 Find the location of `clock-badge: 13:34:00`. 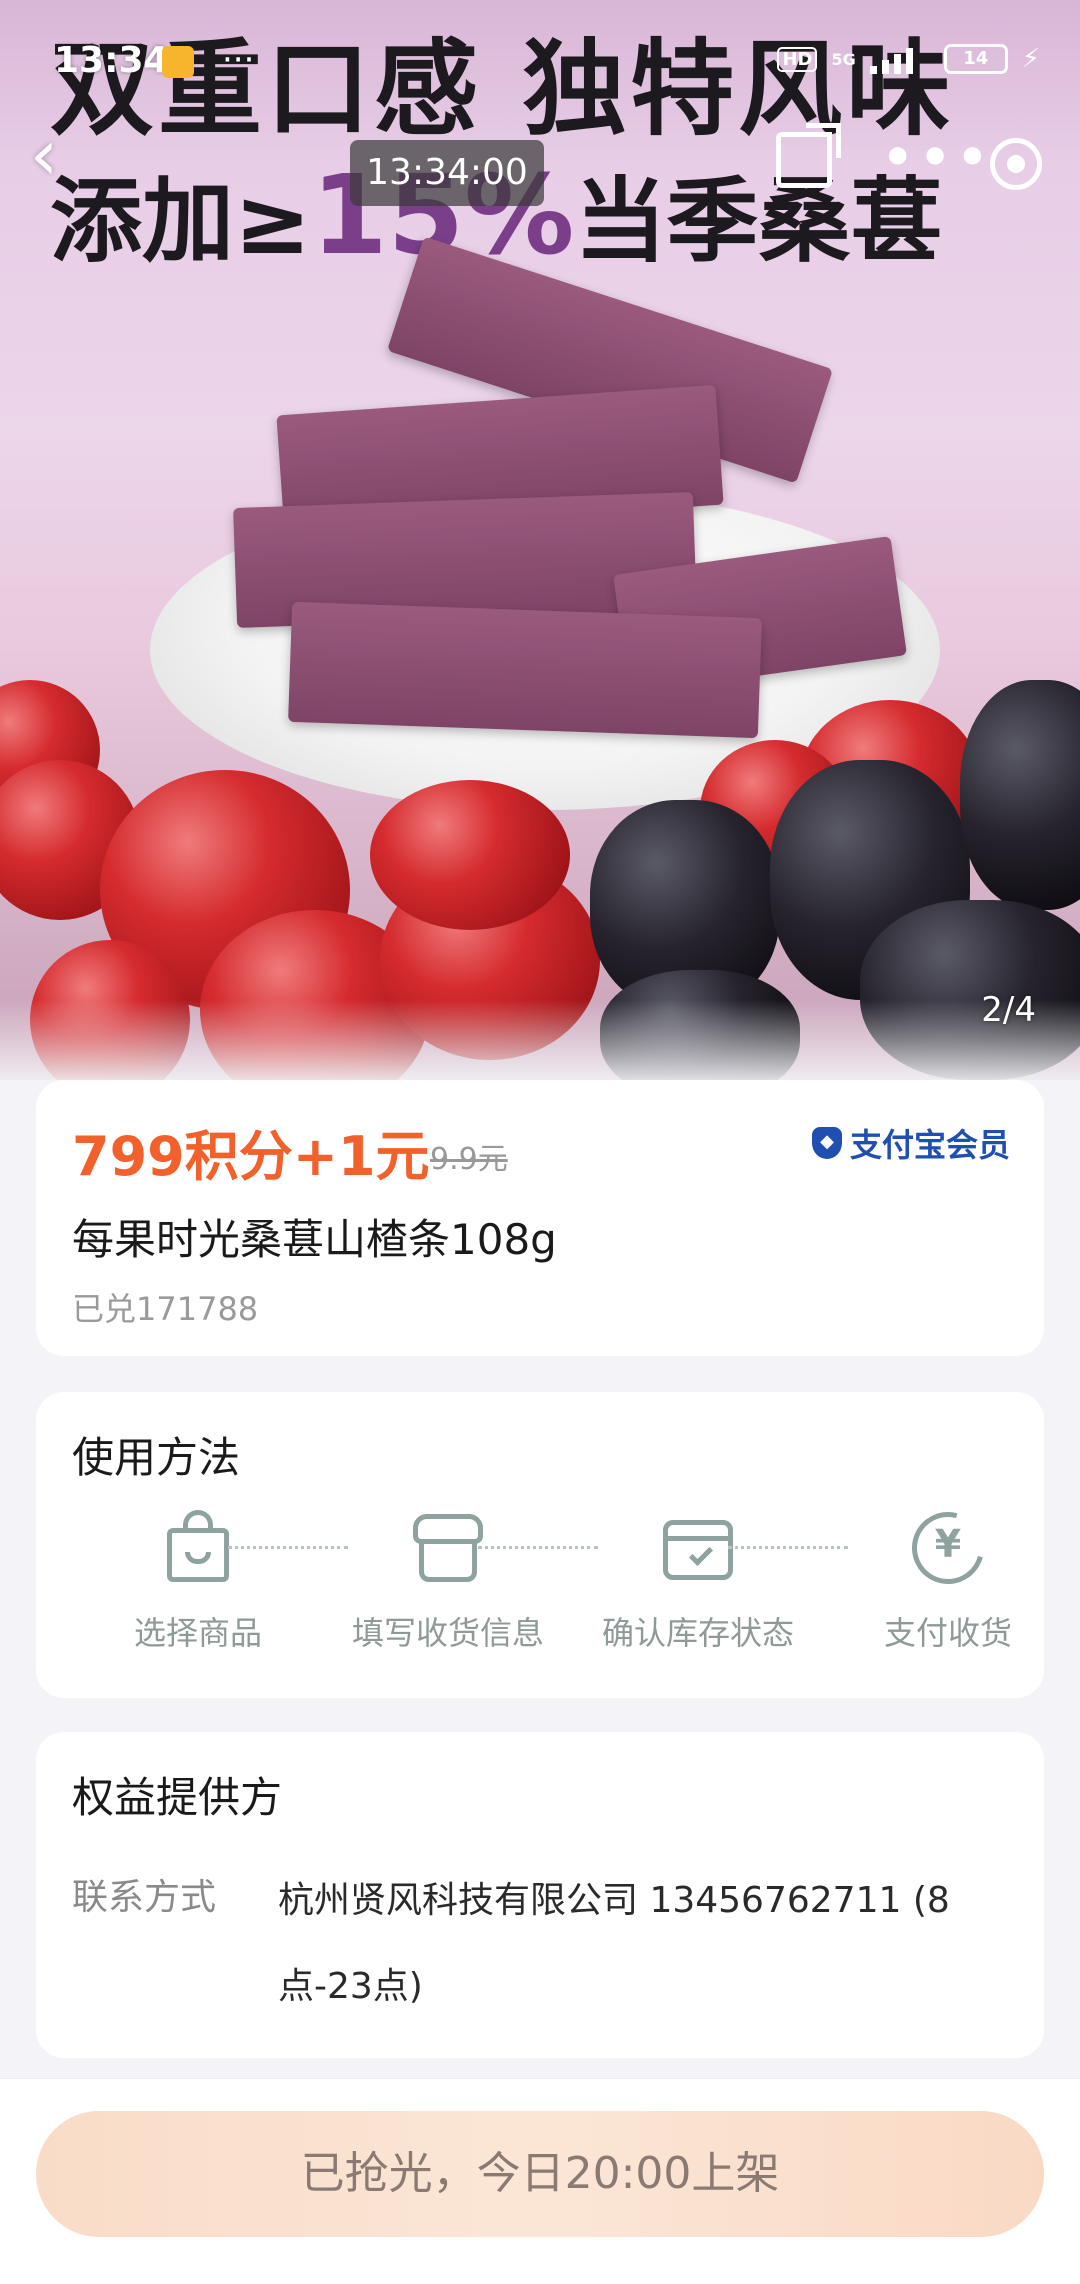

clock-badge: 13:34:00 is located at coordinates (447, 173).